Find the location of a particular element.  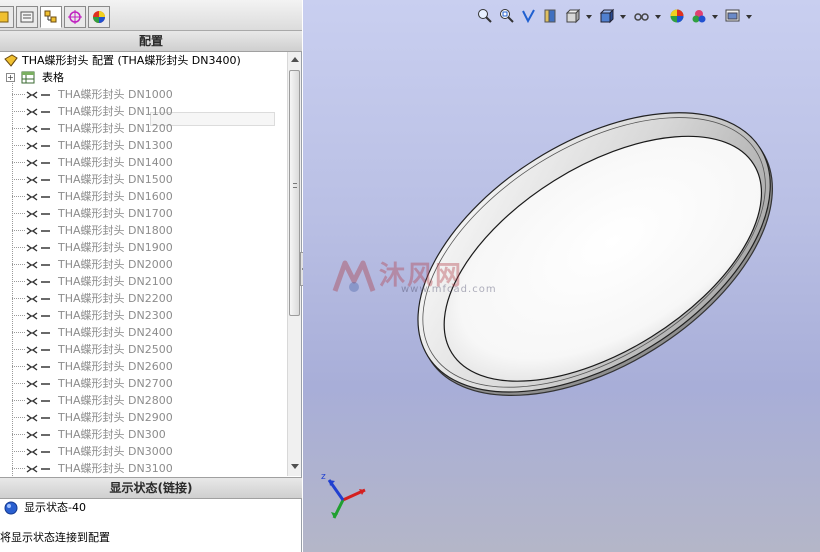

link-display-state-hint: 将显示状态连接到配置 is located at coordinates (55, 537).